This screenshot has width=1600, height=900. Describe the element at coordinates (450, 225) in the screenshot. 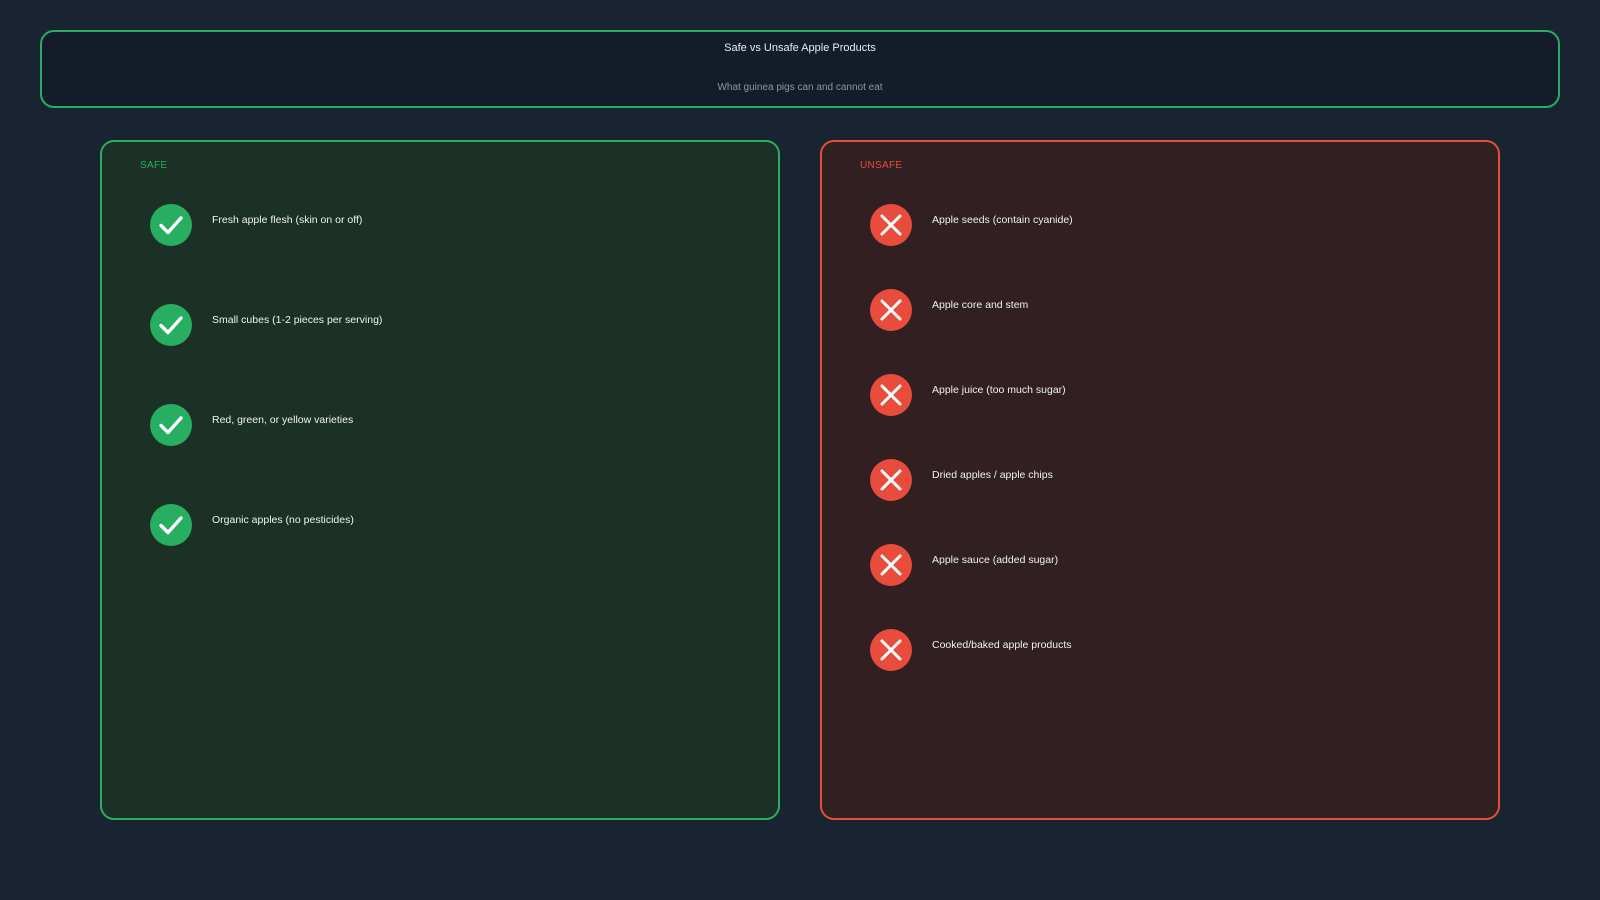

I see `safe-item: Fresh apple flesh (skin on or off)` at that location.